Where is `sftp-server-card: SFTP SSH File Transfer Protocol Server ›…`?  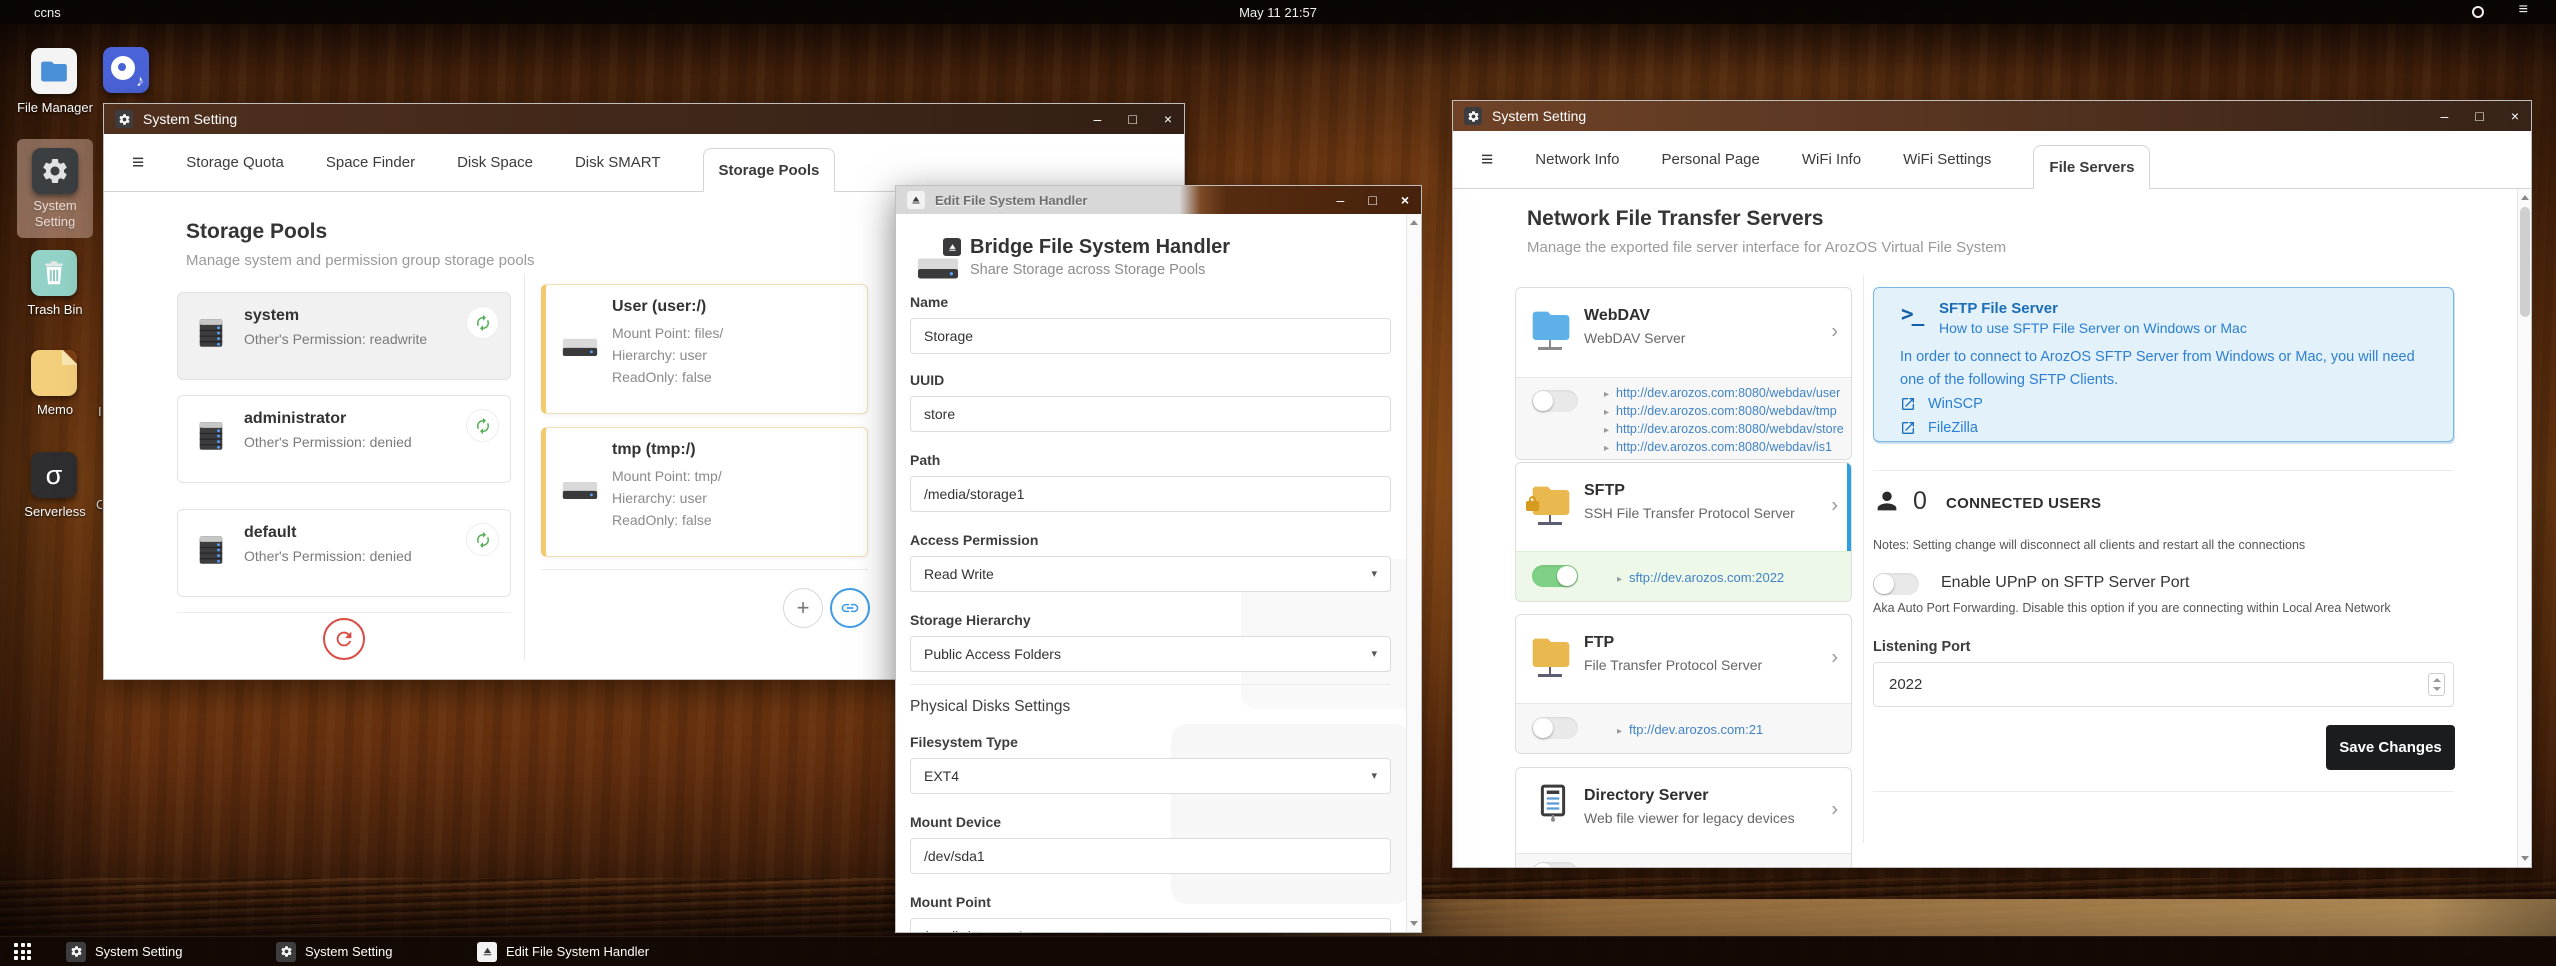 sftp-server-card: SFTP SSH File Transfer Protocol Server ›… is located at coordinates (1683, 532).